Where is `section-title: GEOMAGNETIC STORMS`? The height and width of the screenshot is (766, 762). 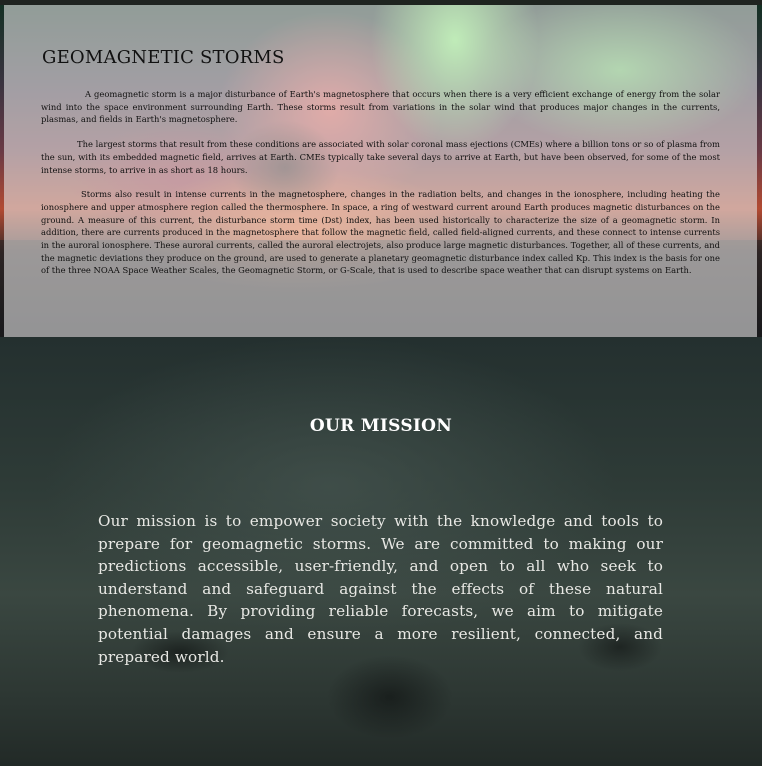 section-title: GEOMAGNETIC STORMS is located at coordinates (163, 57).